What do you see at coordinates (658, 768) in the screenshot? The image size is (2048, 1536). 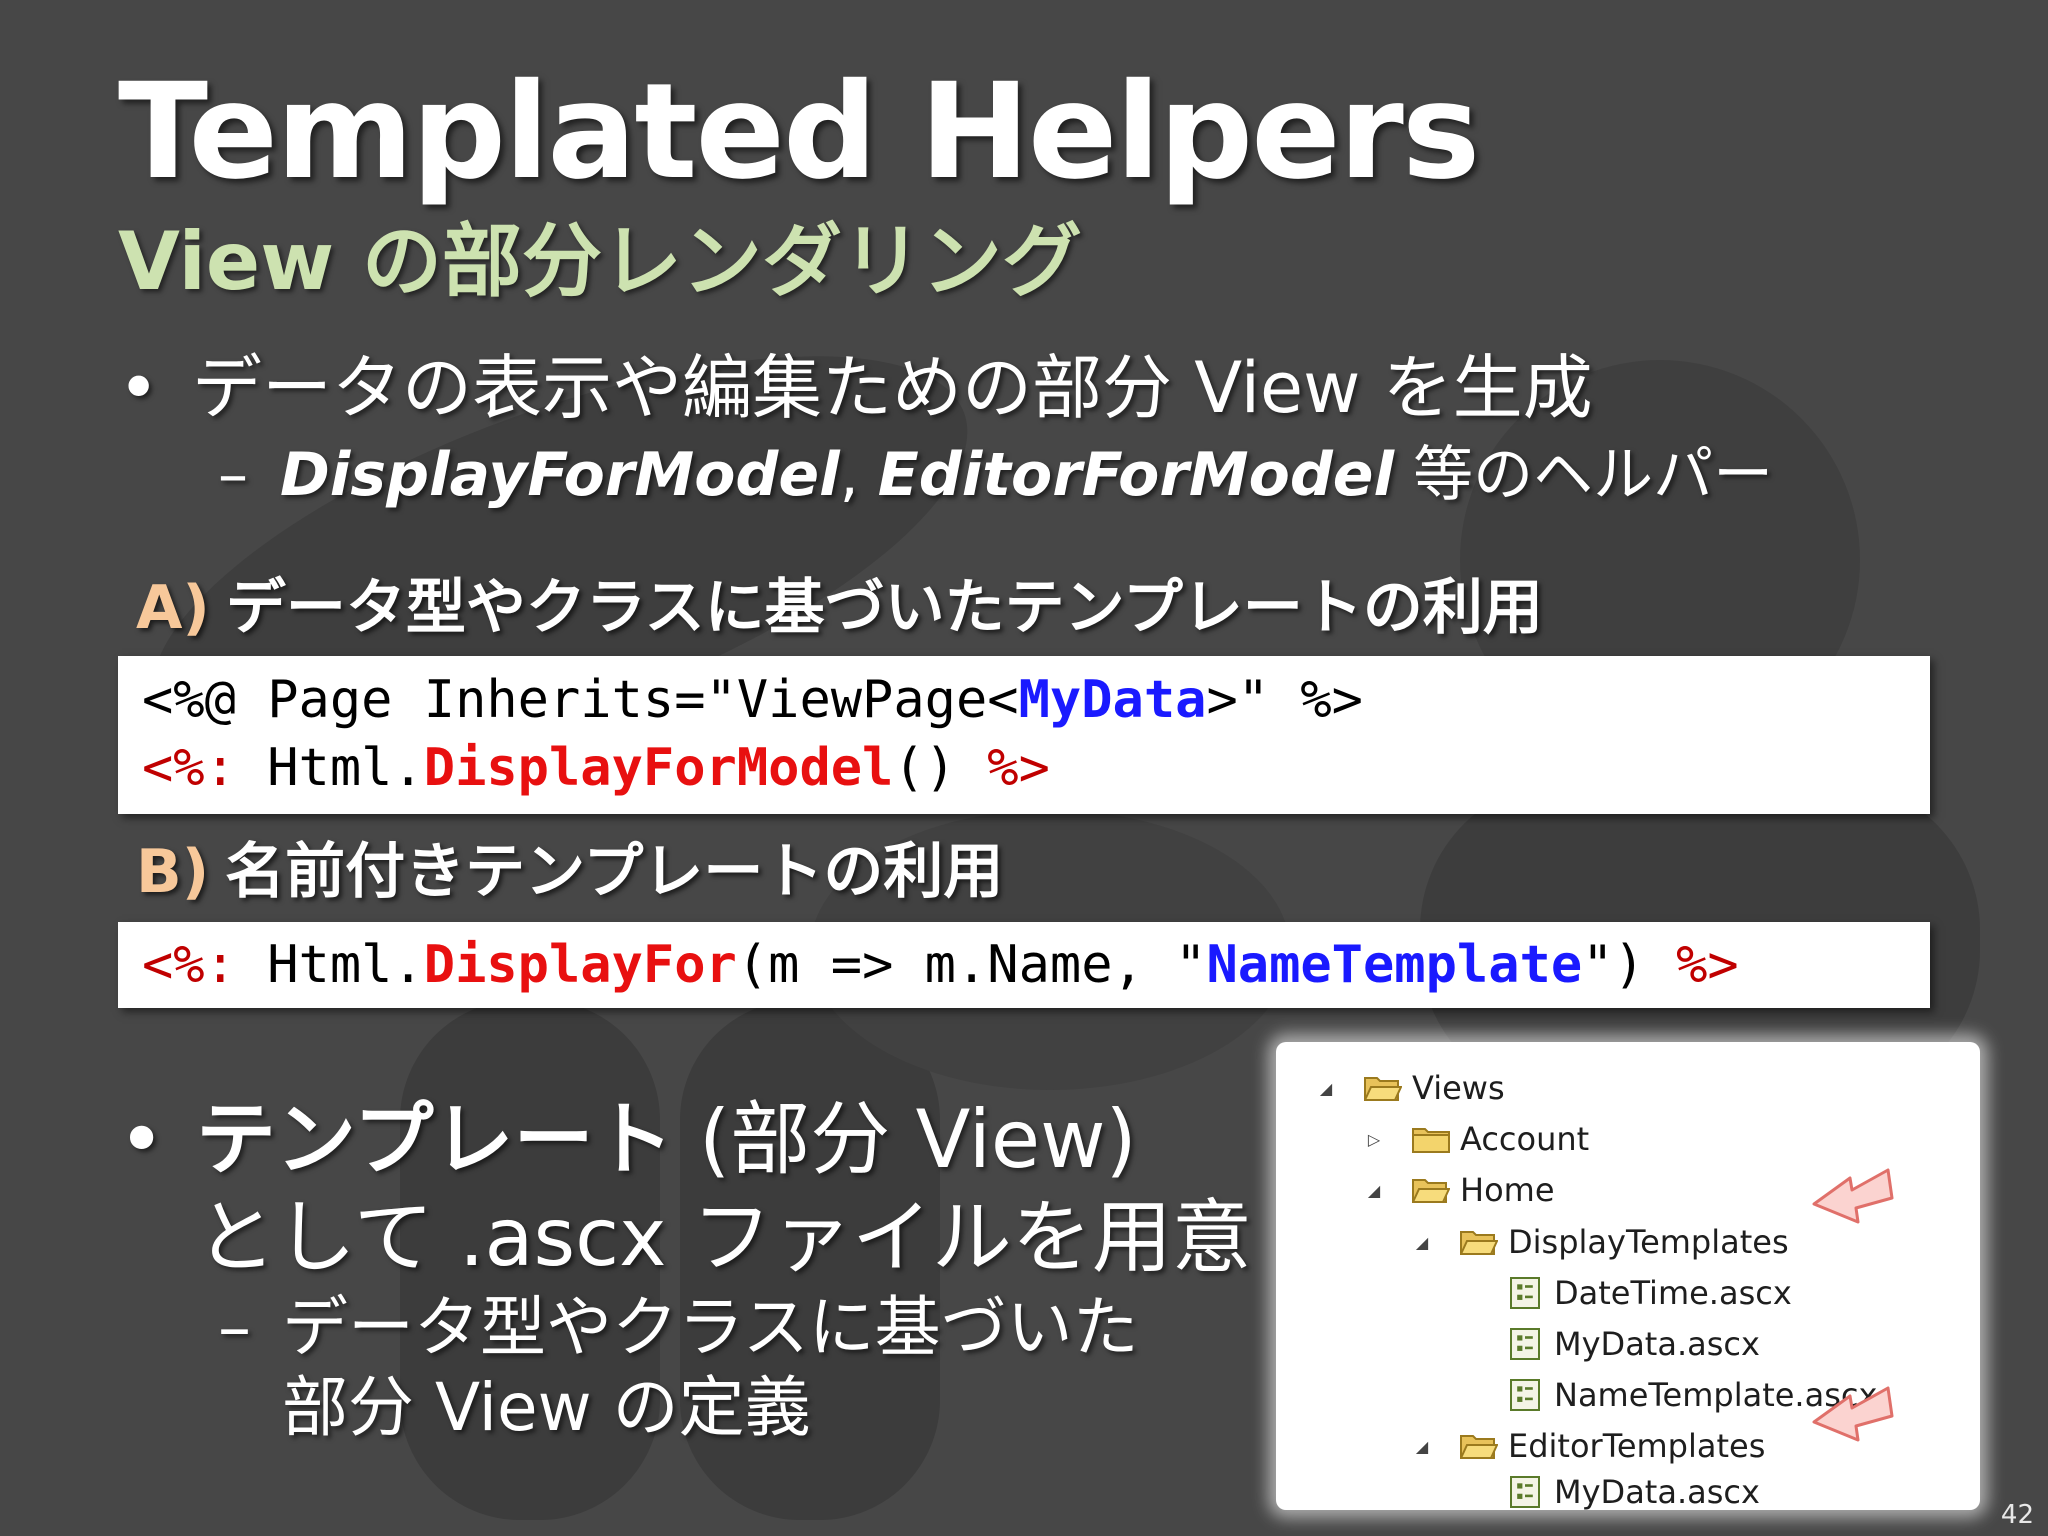 I see `code-method-name: DisplayForModel` at bounding box center [658, 768].